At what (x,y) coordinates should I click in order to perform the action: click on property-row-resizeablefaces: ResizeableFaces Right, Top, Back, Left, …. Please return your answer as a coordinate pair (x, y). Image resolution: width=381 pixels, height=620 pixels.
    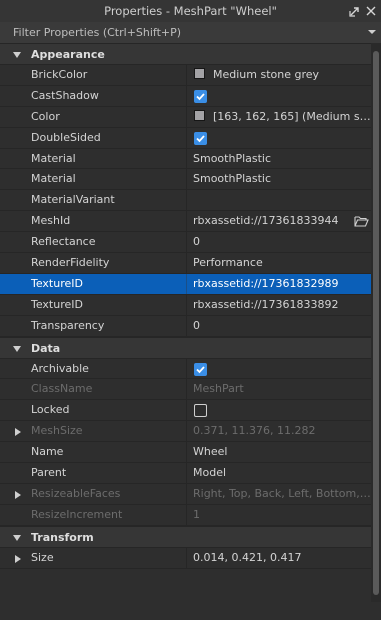
    Looking at the image, I should click on (185, 494).